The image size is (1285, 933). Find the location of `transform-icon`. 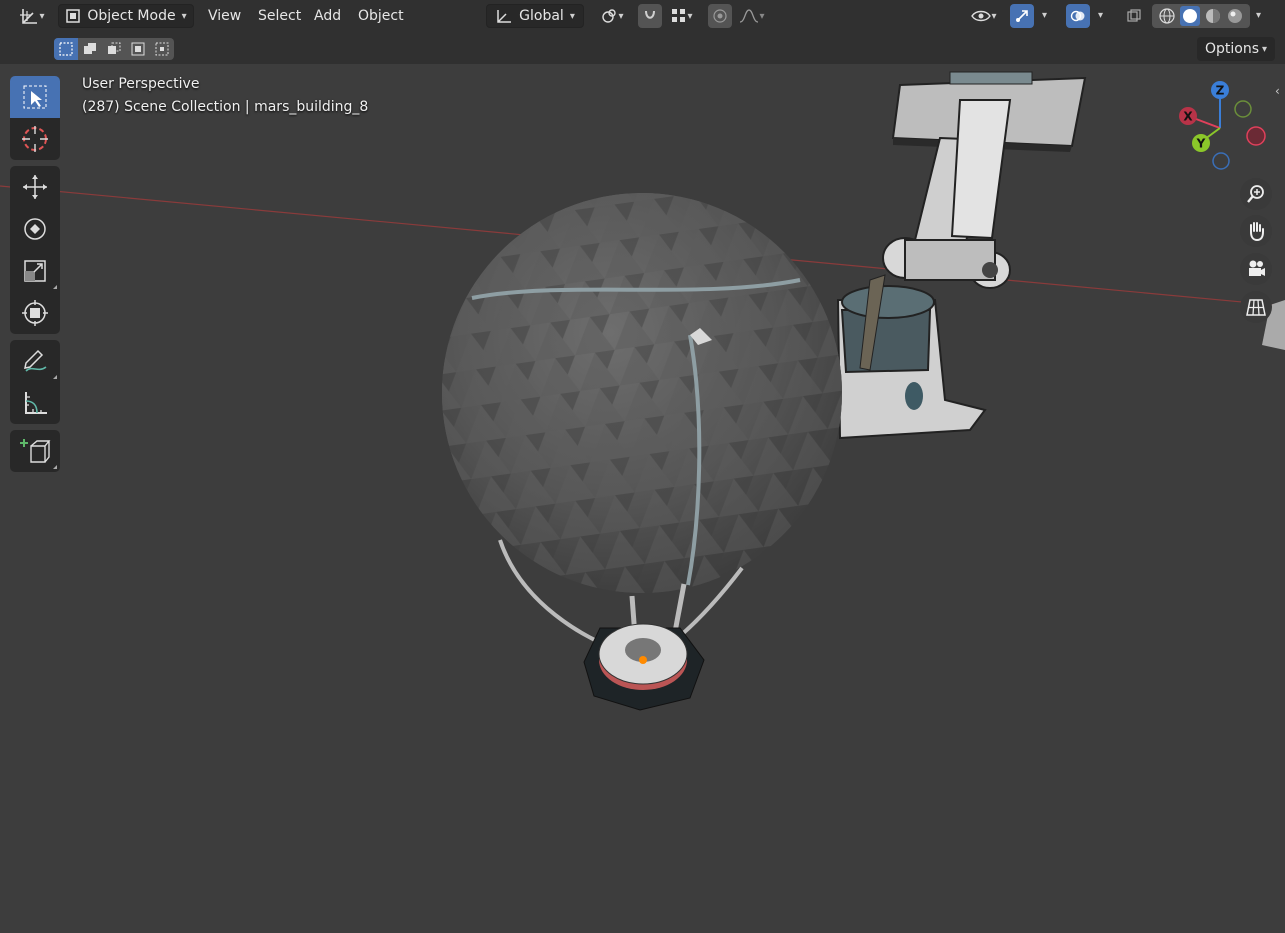

transform-icon is located at coordinates (35, 313).